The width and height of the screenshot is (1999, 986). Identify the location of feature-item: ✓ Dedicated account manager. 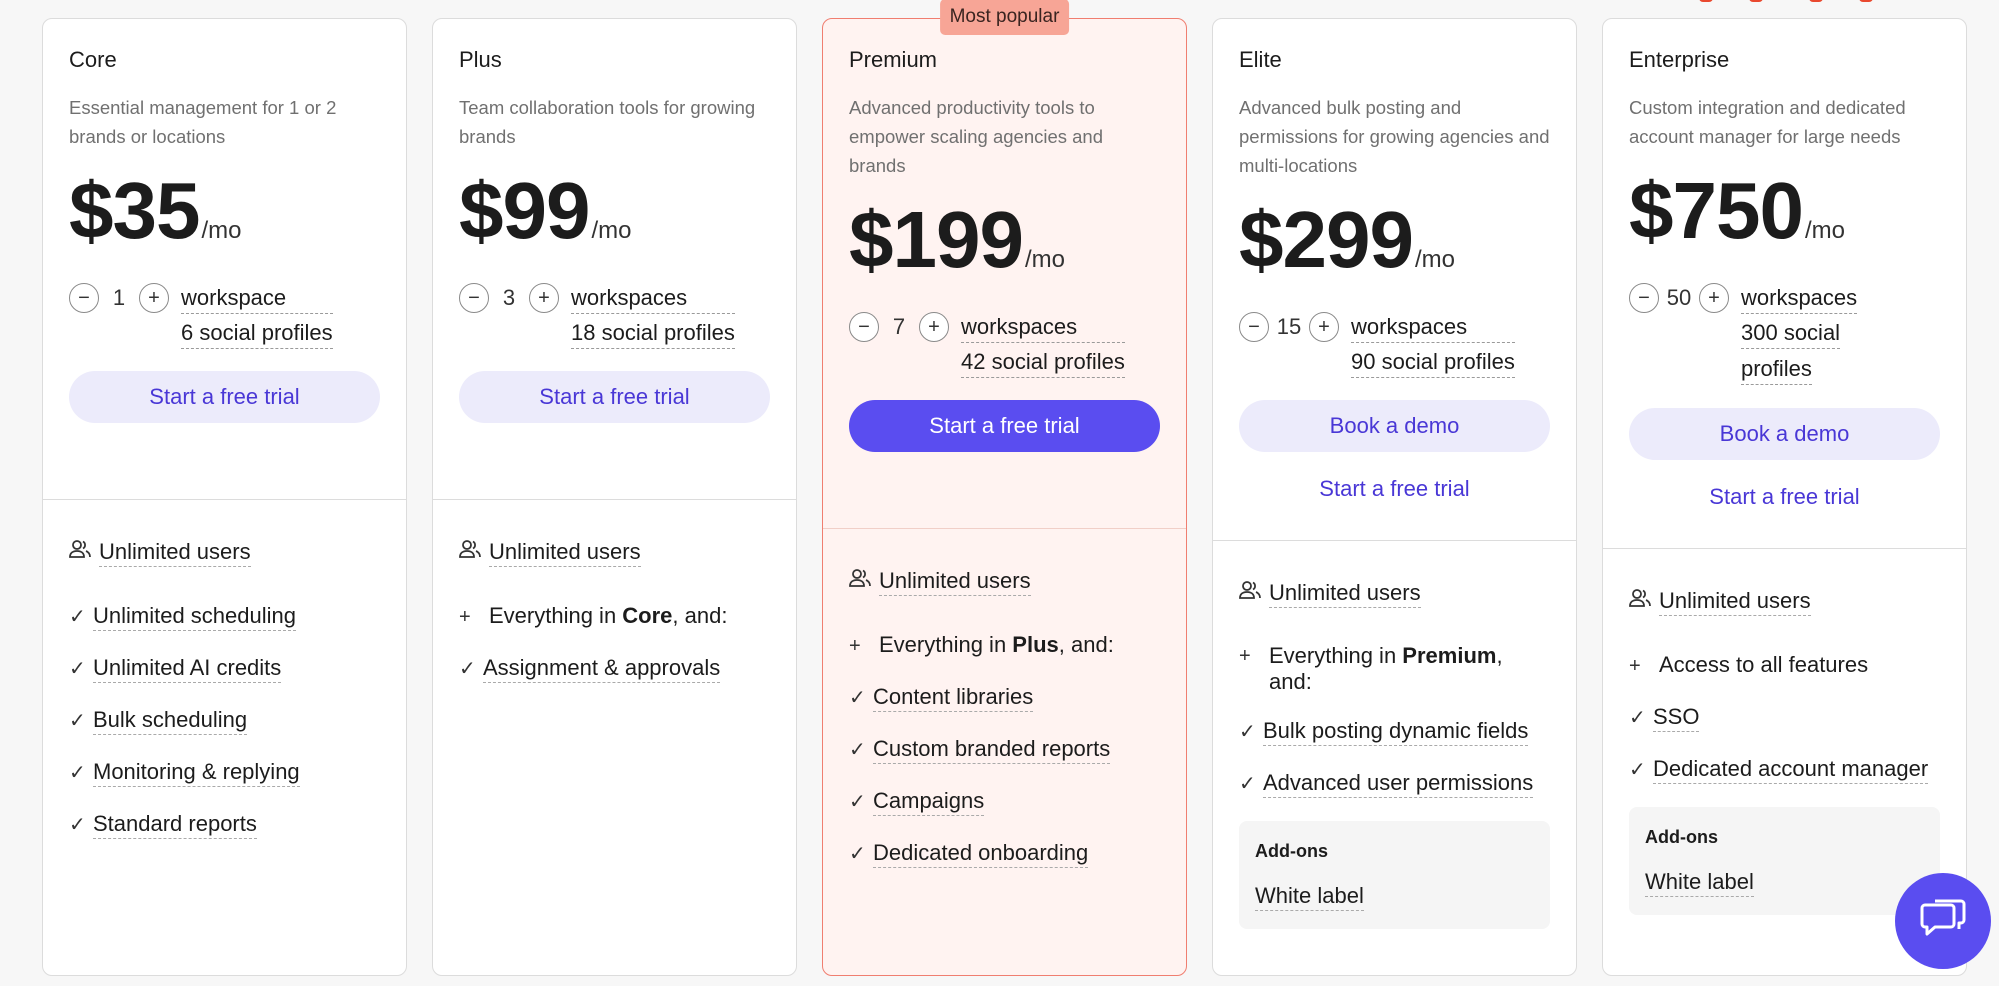
(1784, 770).